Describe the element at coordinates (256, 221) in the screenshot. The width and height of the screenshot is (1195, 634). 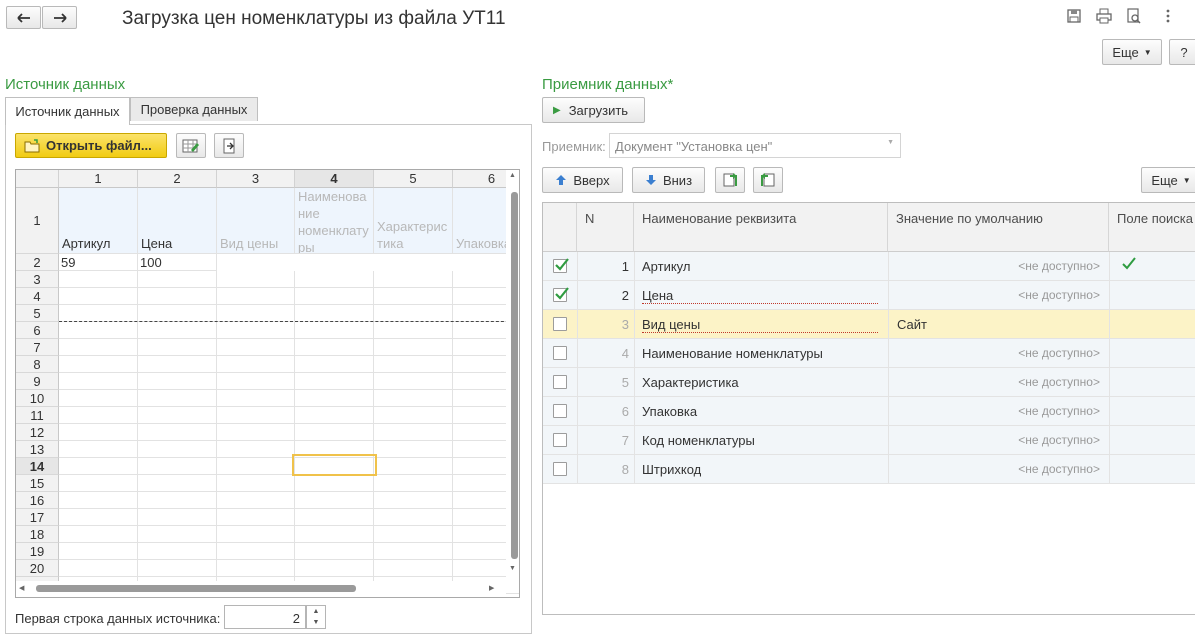
I see `sheet-cell: Вид цены` at that location.